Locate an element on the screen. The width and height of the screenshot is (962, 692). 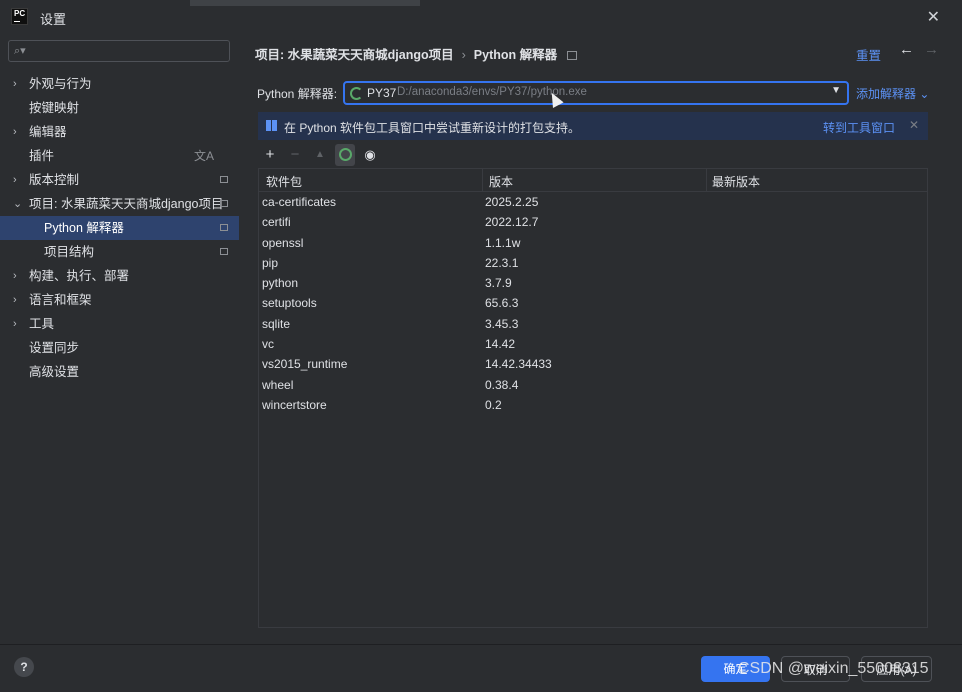
upgrade-package-icon: ▲ is located at coordinates (320, 155).